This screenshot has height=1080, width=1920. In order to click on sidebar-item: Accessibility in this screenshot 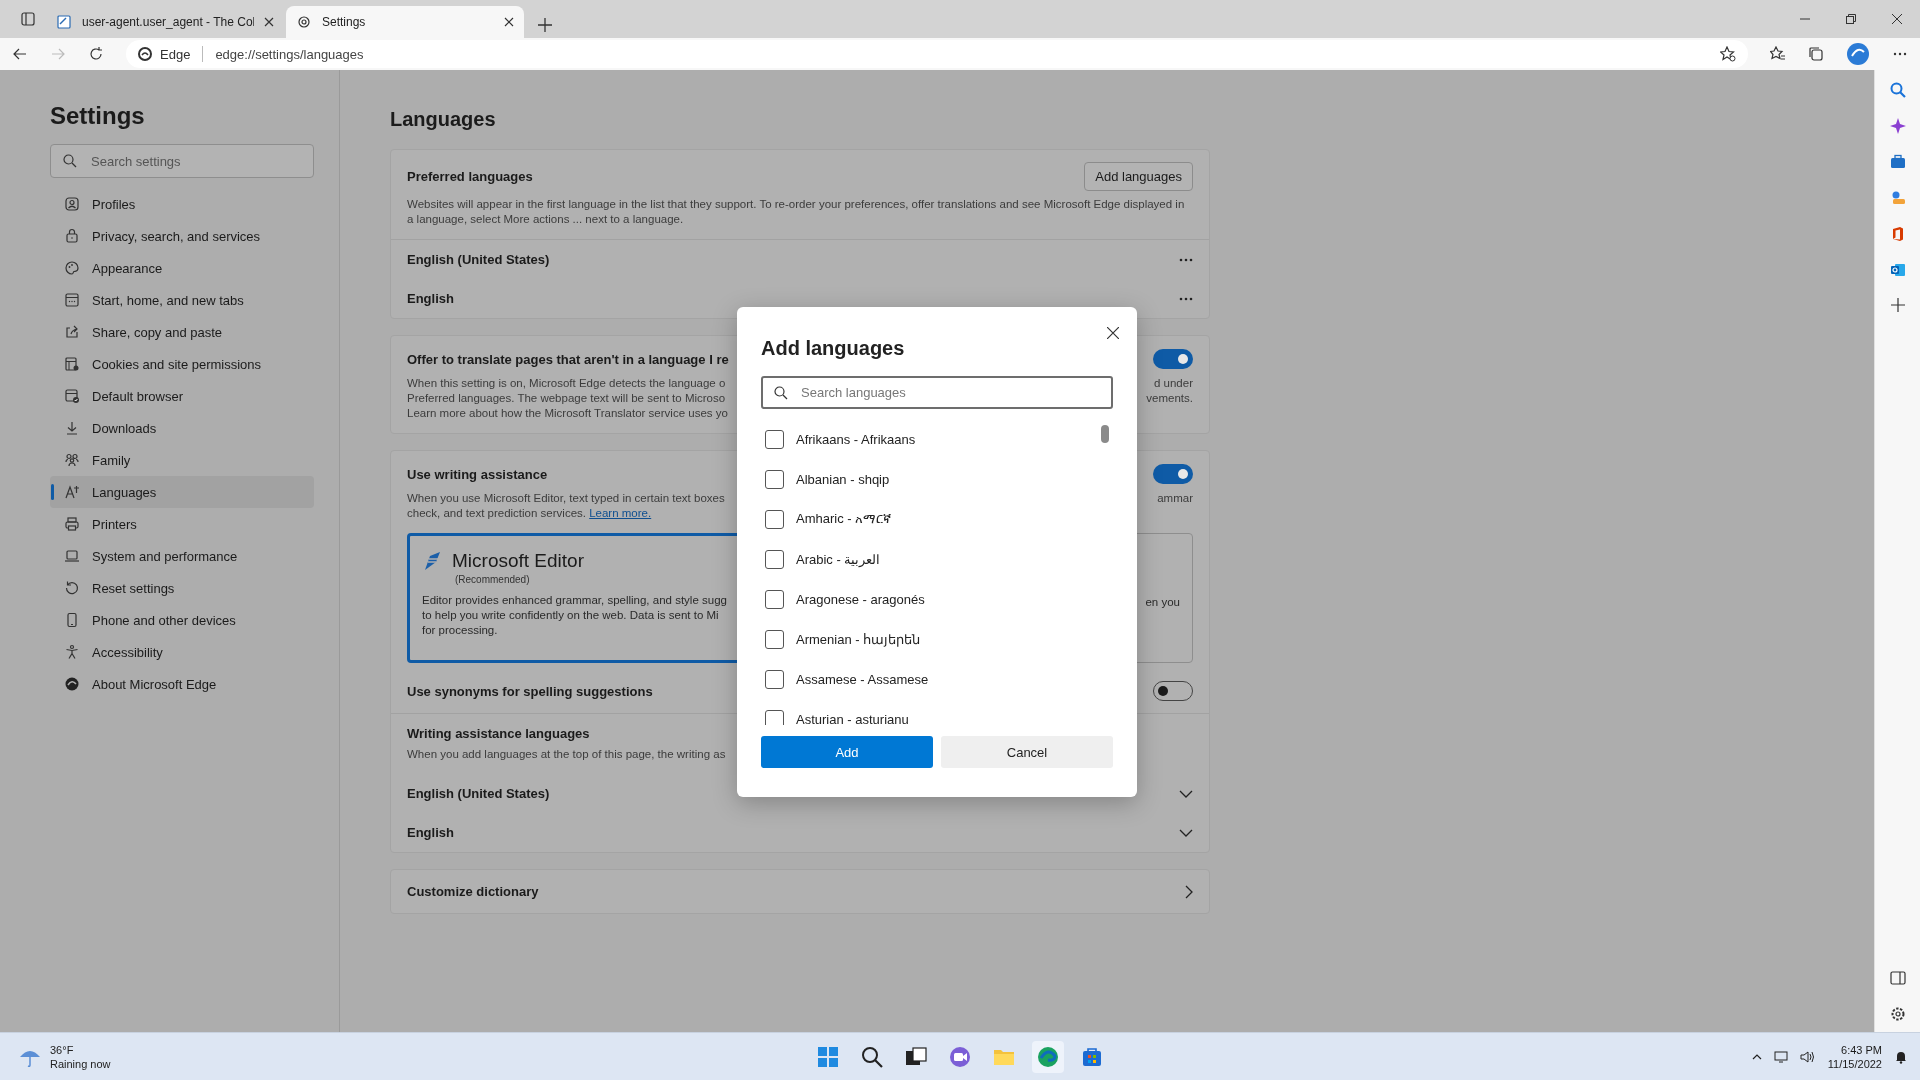, I will do `click(182, 652)`.